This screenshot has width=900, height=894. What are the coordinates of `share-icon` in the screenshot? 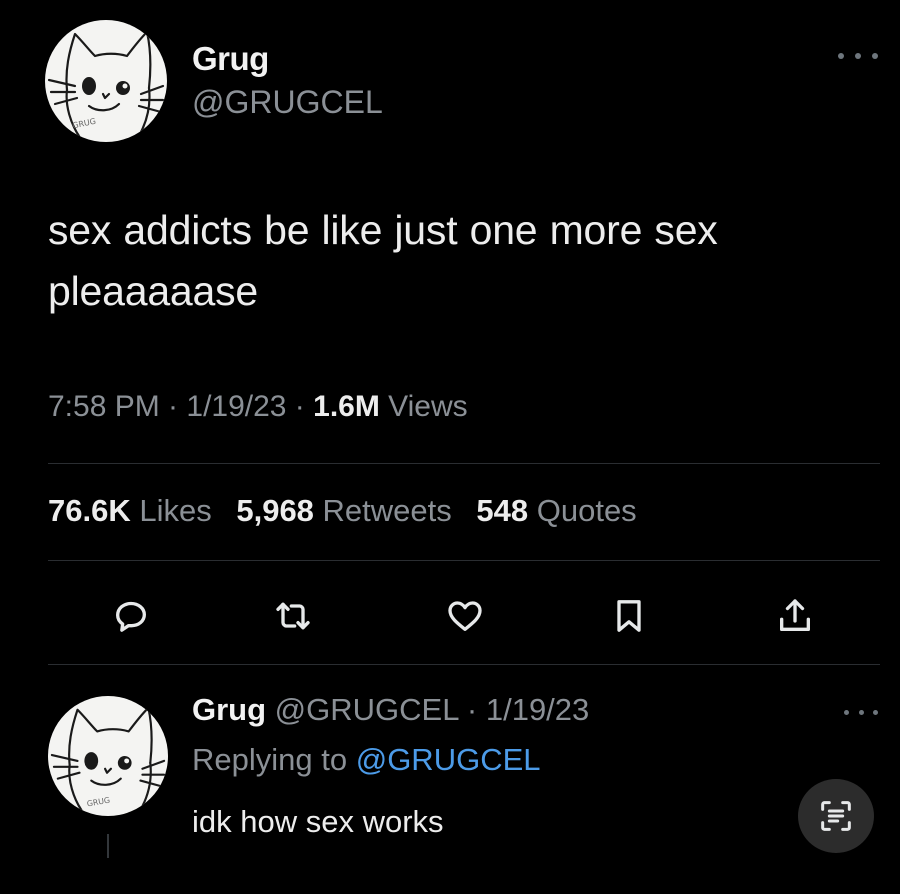 It's located at (795, 615).